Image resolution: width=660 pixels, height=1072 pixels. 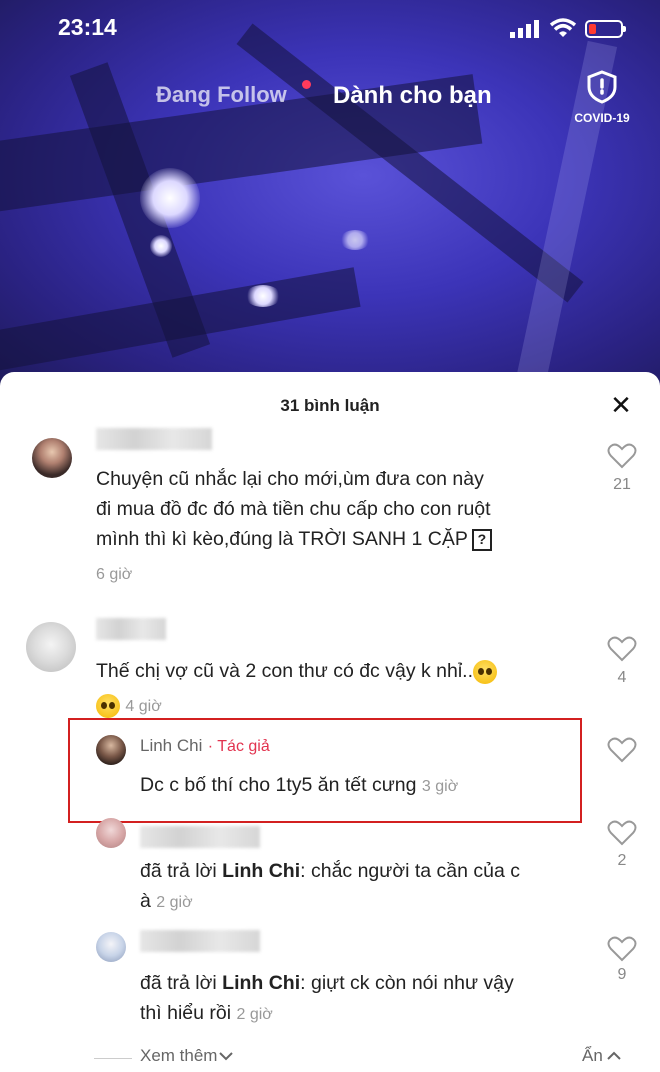 I want to click on shield-icon, so click(x=602, y=87).